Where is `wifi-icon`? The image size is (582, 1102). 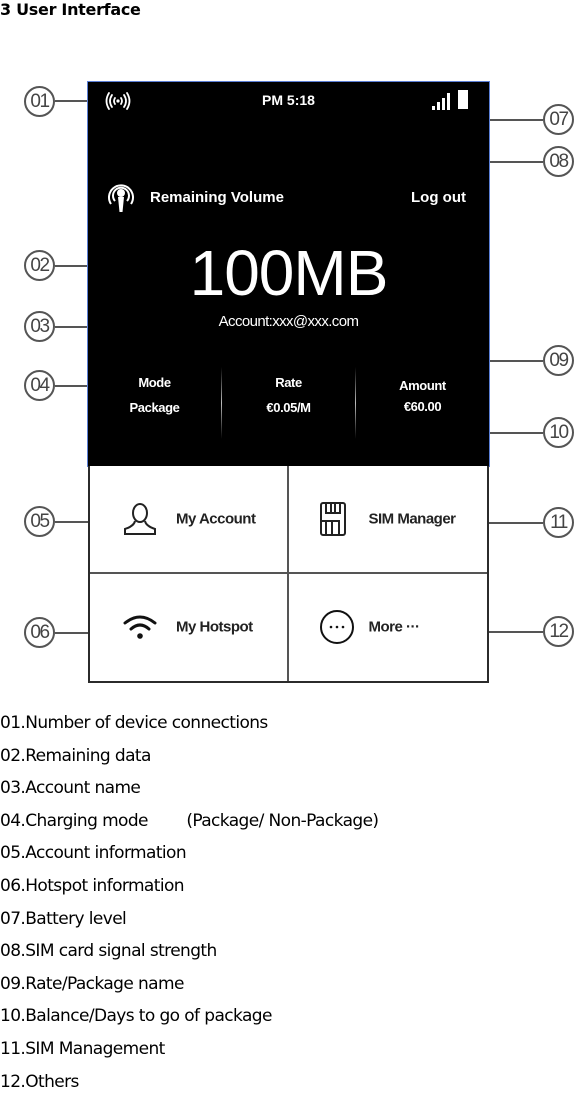 wifi-icon is located at coordinates (140, 627).